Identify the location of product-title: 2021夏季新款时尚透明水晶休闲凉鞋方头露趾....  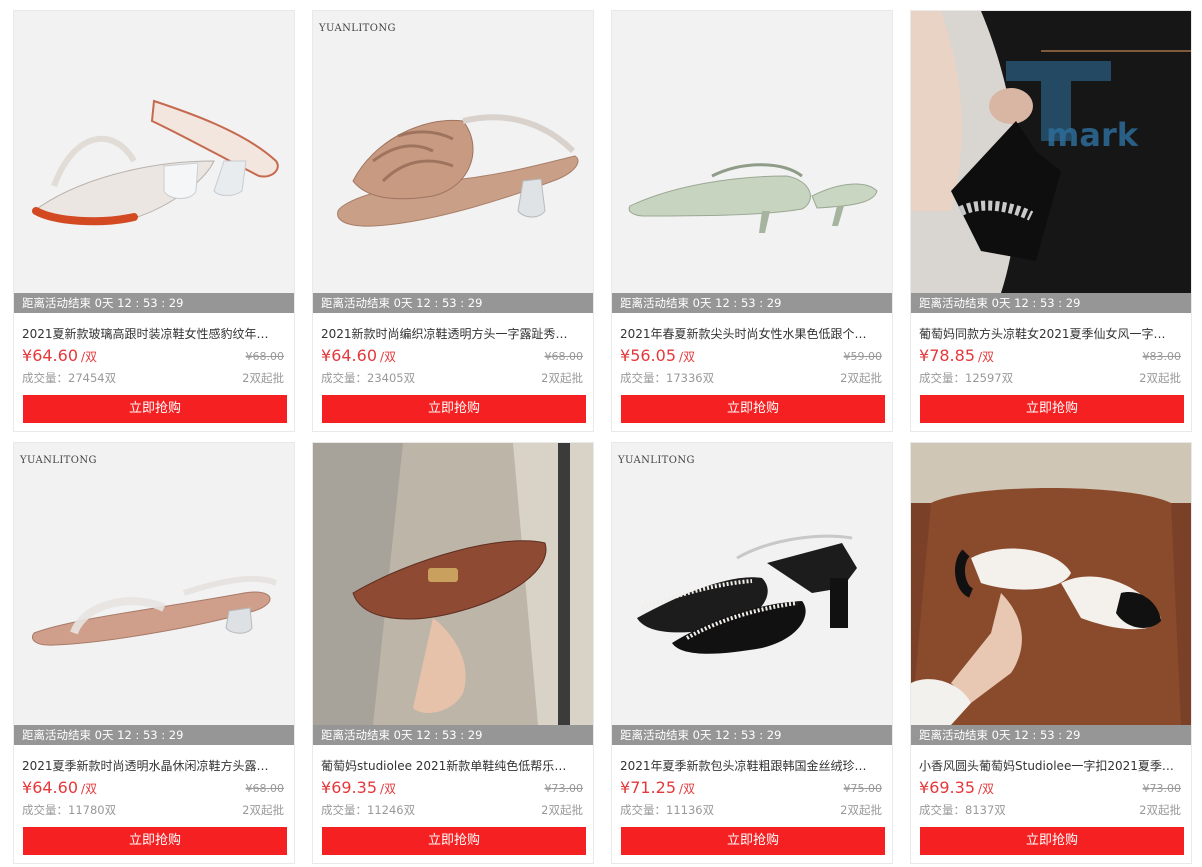
(150, 765).